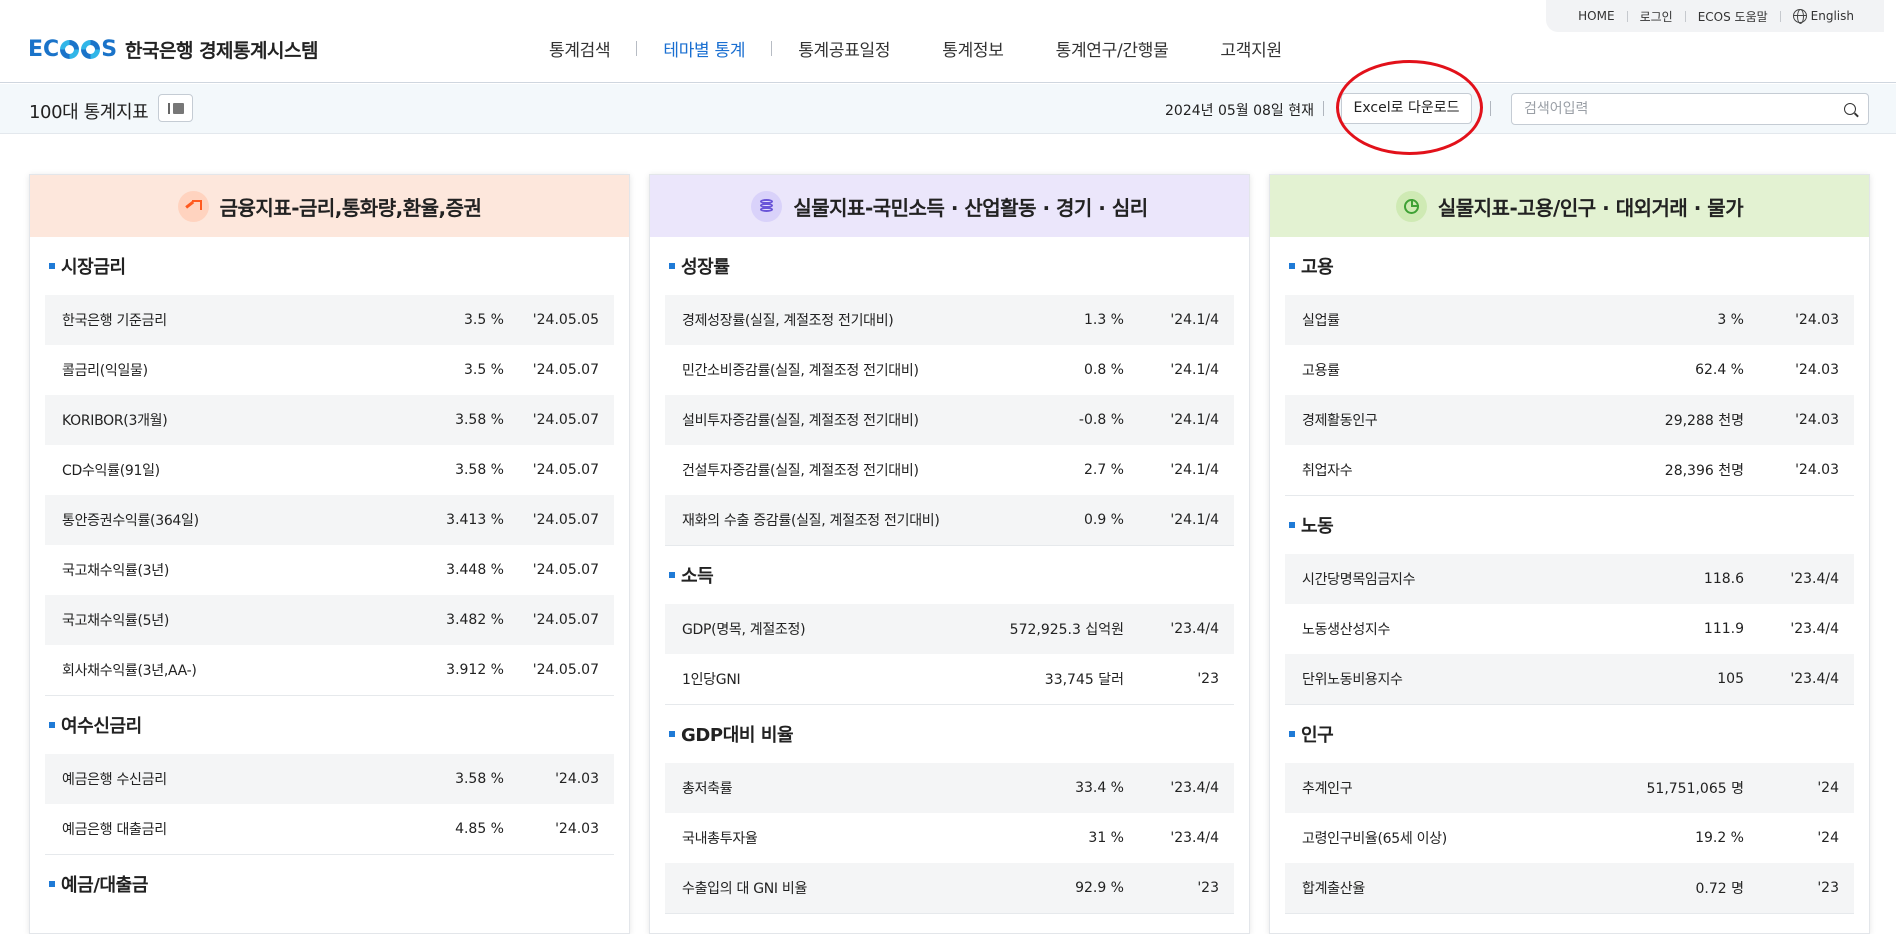 Image resolution: width=1896 pixels, height=934 pixels. I want to click on indicator-value: 1.3 %, so click(1103, 320).